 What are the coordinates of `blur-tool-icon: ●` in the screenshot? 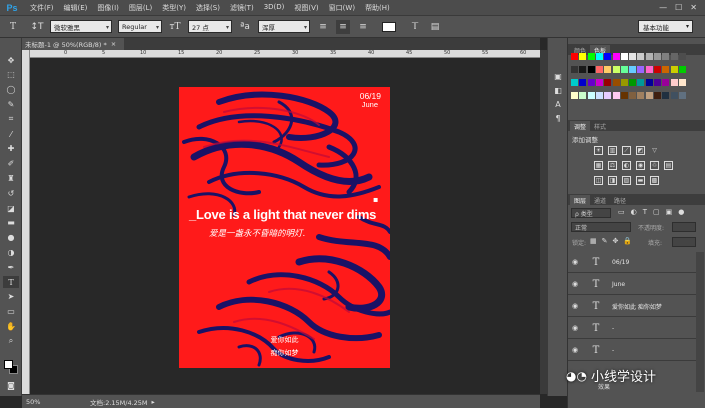 It's located at (11, 238).